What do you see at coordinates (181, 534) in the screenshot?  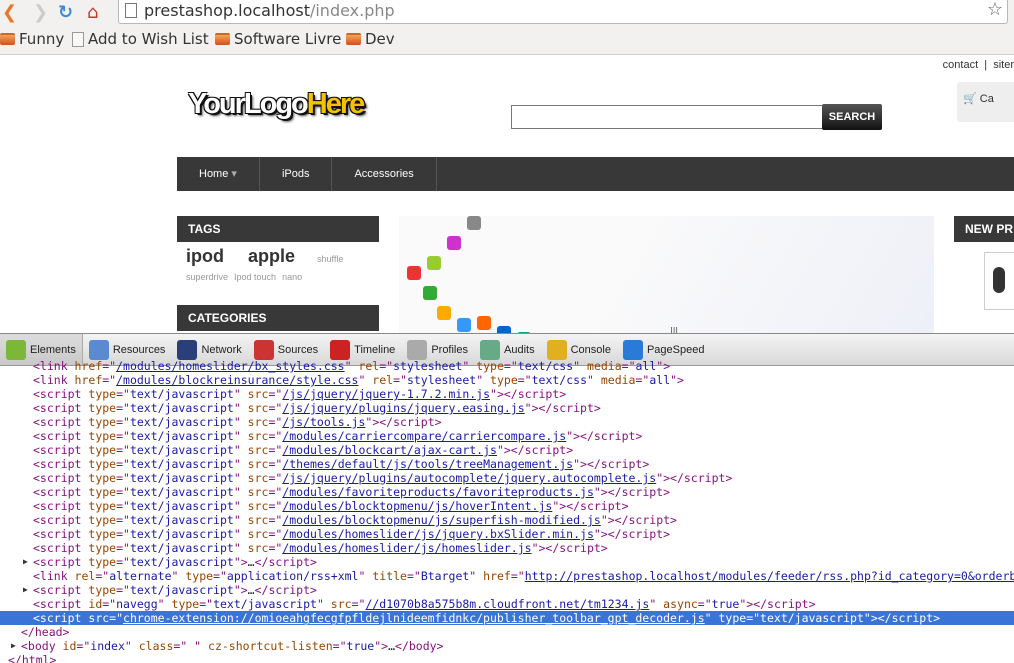 I see `code-token: text/javascript` at bounding box center [181, 534].